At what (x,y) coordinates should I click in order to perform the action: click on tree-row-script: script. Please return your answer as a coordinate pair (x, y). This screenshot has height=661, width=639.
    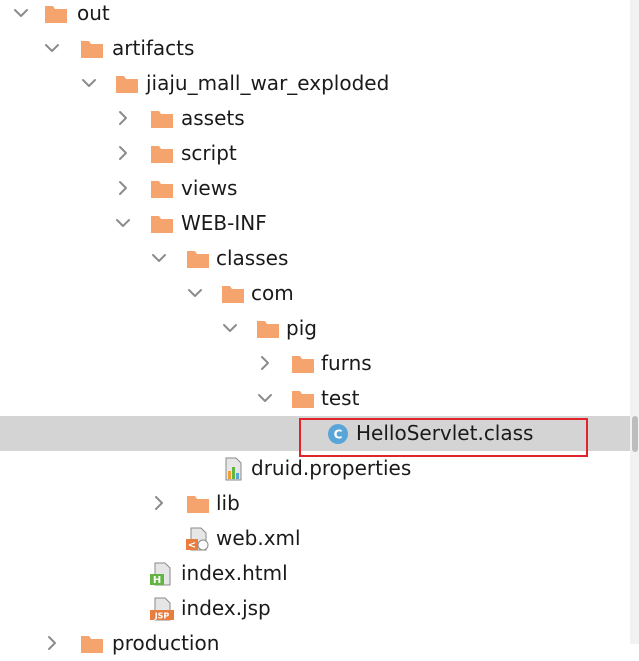
    Looking at the image, I should click on (315, 153).